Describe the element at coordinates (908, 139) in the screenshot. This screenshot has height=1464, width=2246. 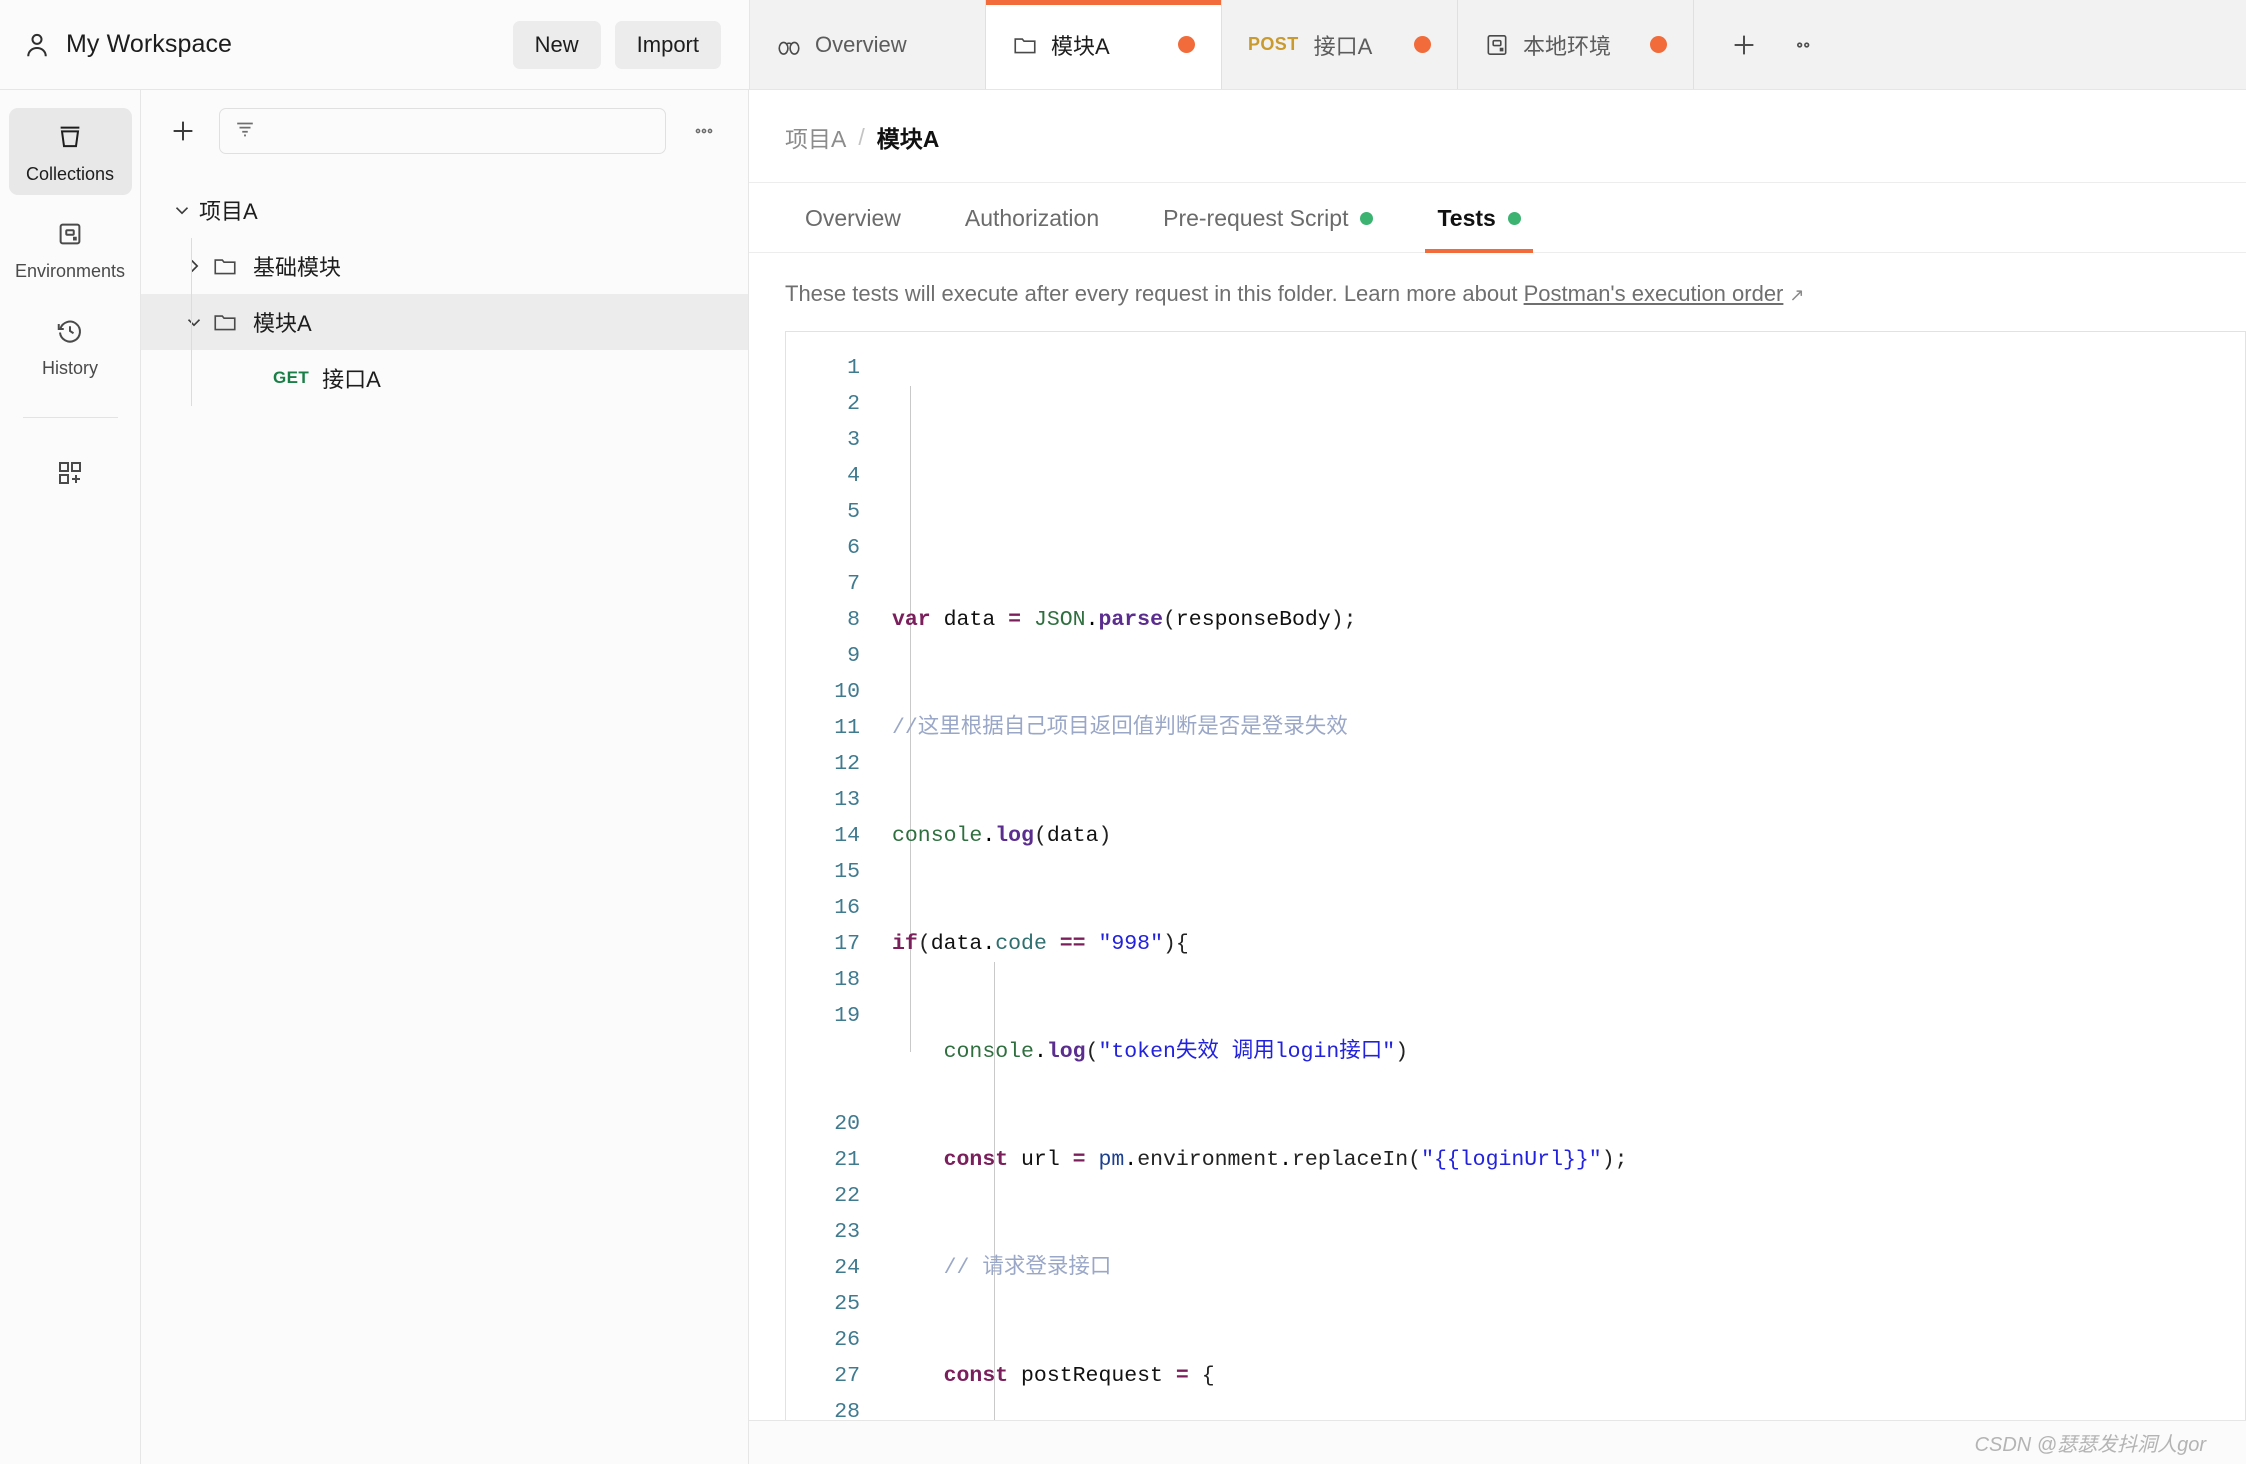
I see `breadcrumb-current: 模块A` at that location.